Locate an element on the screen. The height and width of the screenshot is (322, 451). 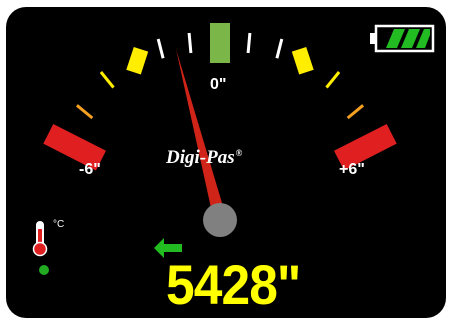
thermometer-icon is located at coordinates (40, 239).